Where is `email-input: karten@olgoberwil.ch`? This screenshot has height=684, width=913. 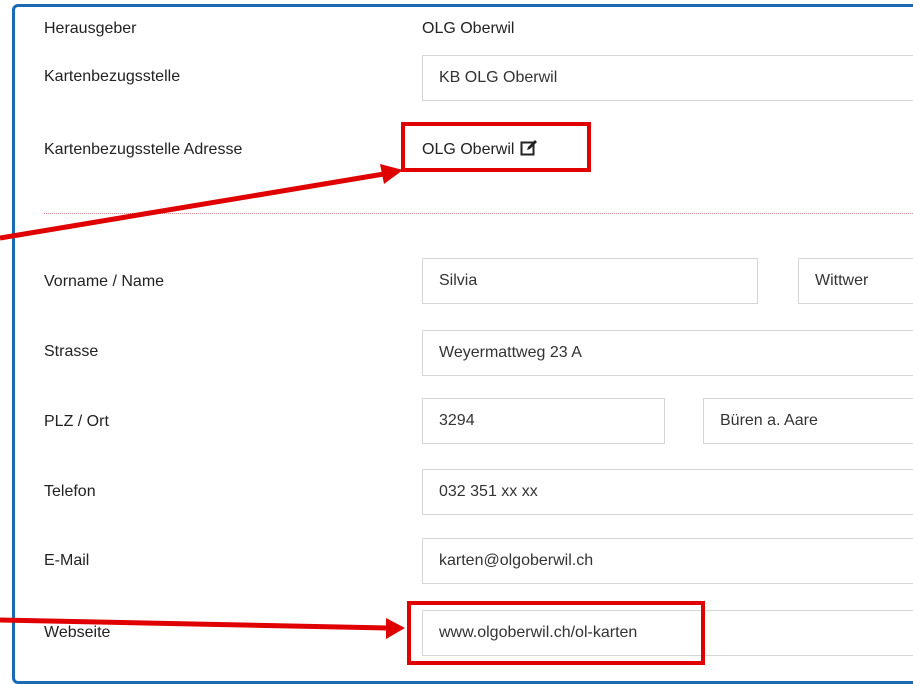
email-input: karten@olgoberwil.ch is located at coordinates (667, 561).